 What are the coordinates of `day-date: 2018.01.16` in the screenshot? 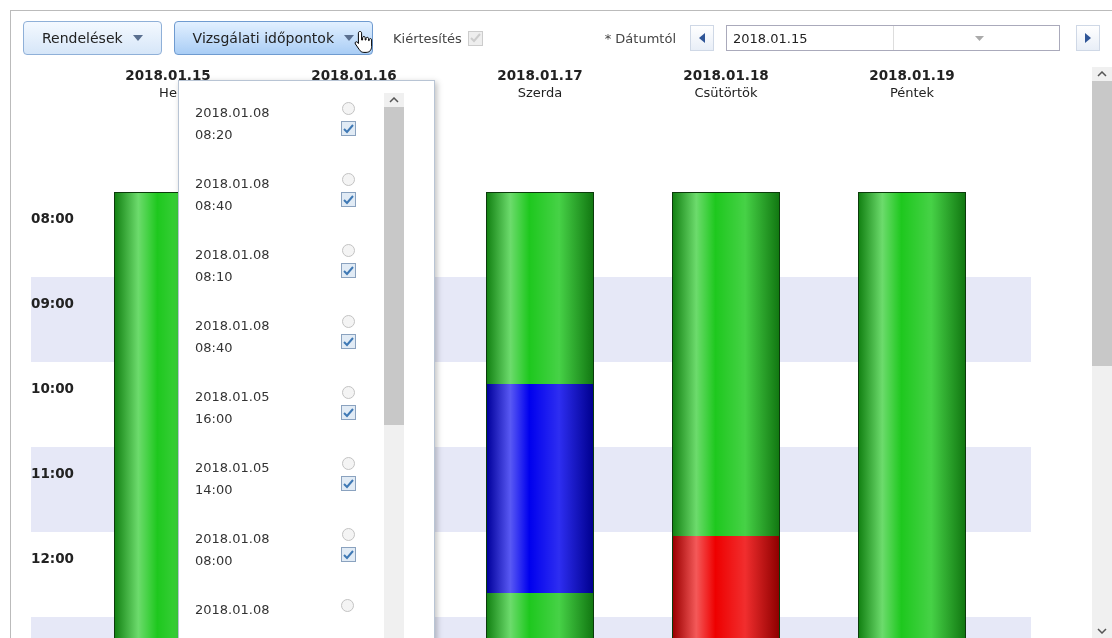 It's located at (354, 75).